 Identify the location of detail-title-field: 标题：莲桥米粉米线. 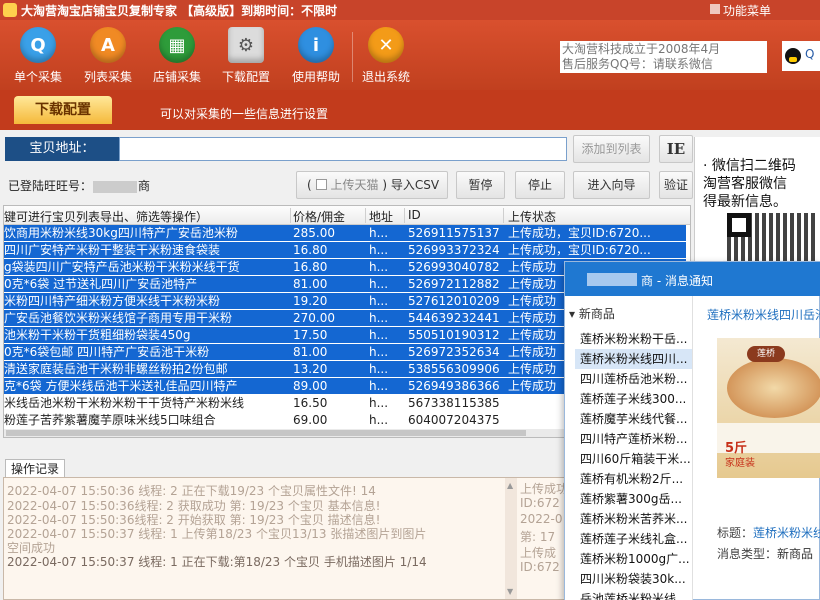
(768, 532).